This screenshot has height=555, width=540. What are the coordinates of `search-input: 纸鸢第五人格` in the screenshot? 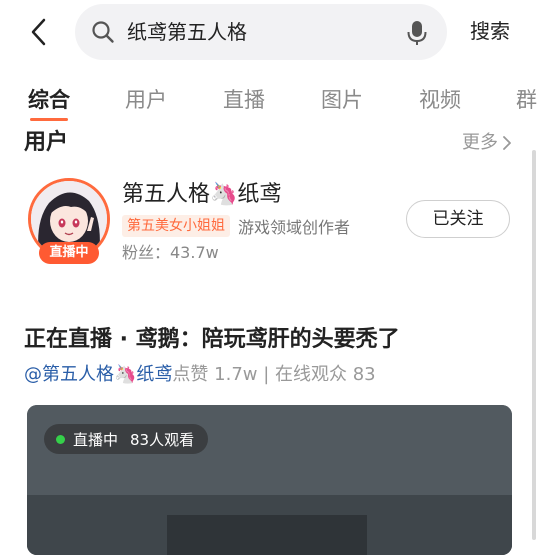 It's located at (187, 32).